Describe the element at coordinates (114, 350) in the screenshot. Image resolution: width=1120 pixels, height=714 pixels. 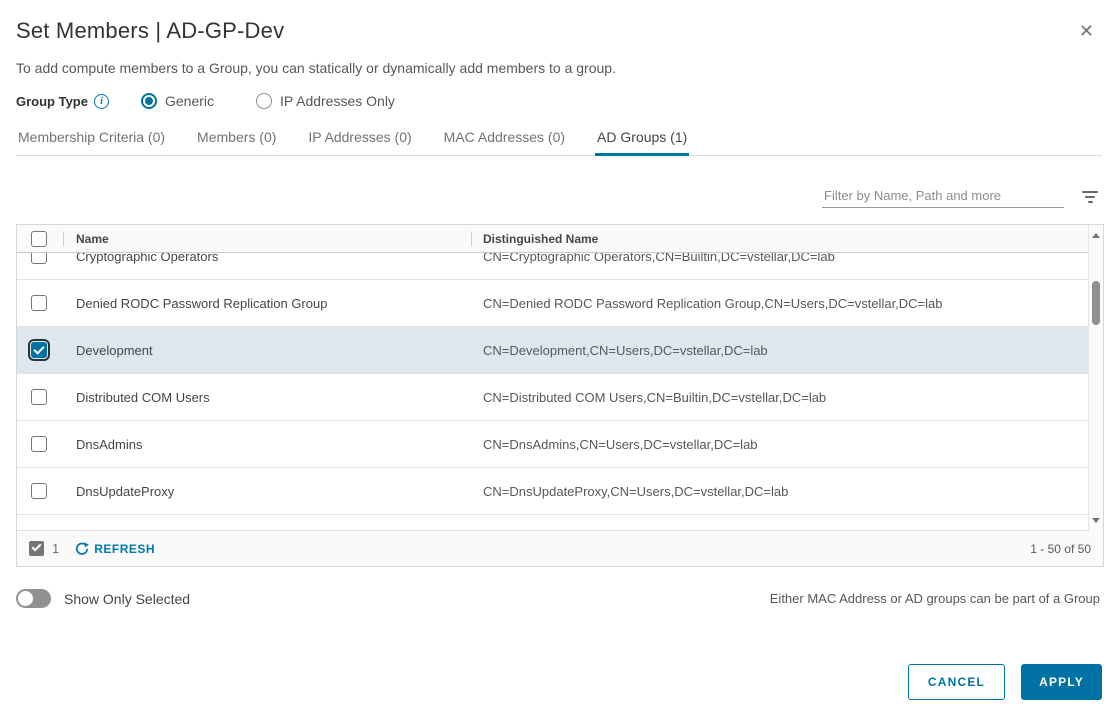
I see `row-name: Development` at that location.